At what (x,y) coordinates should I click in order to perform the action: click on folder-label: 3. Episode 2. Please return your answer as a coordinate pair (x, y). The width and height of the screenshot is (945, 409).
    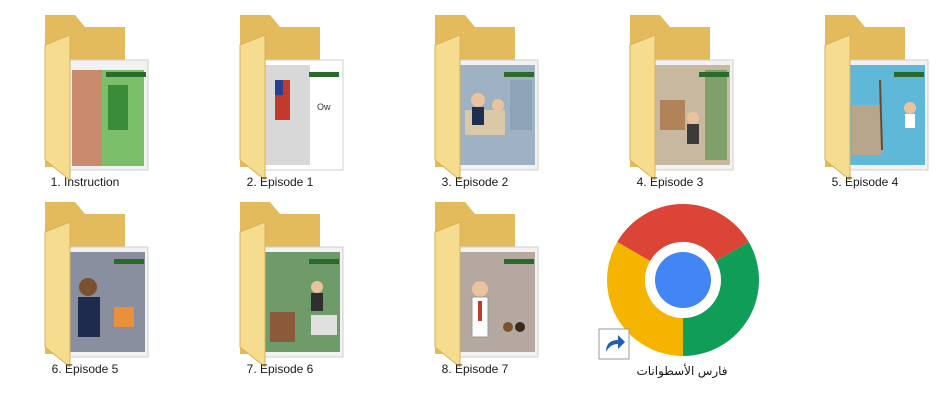
    Looking at the image, I should click on (475, 182).